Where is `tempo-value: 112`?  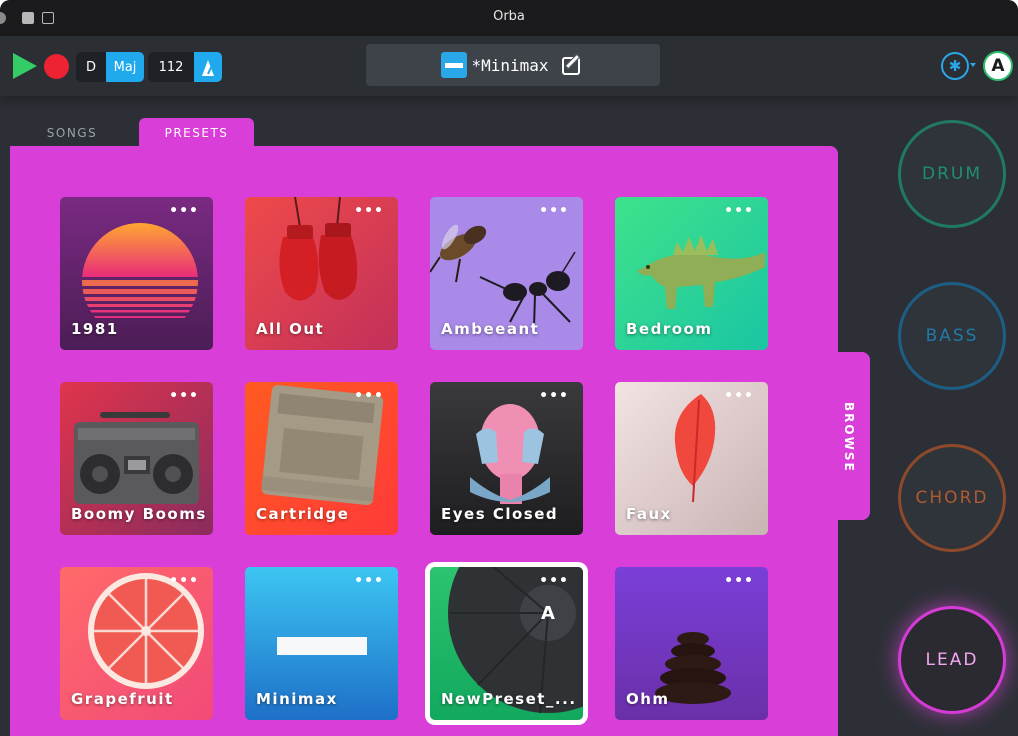
tempo-value: 112 is located at coordinates (171, 67).